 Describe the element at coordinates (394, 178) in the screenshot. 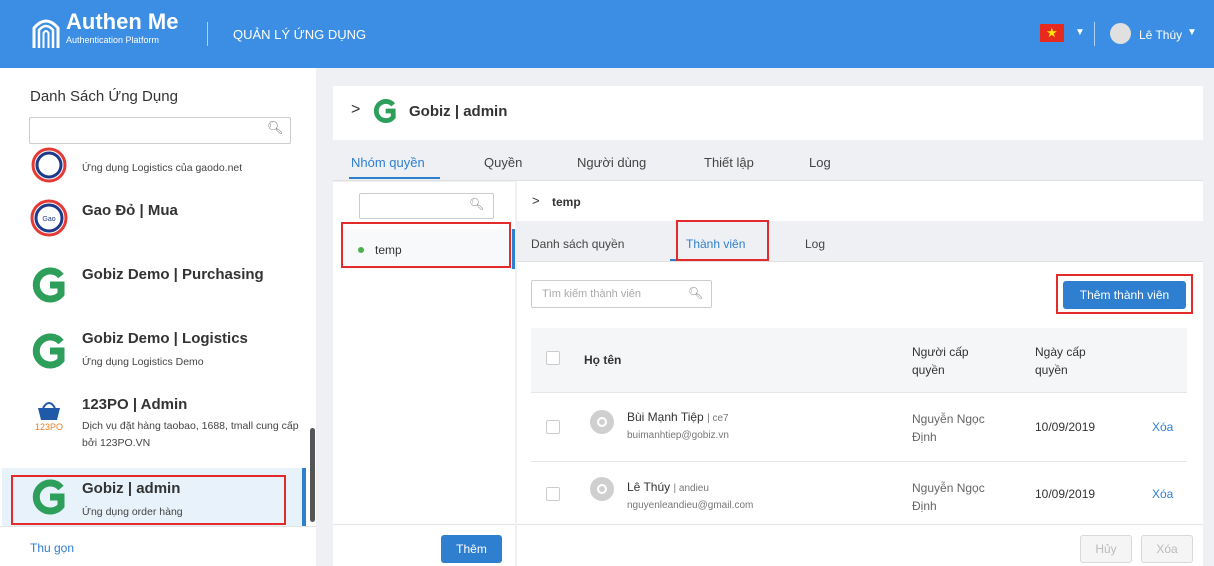

I see `active-tab-indicator` at that location.